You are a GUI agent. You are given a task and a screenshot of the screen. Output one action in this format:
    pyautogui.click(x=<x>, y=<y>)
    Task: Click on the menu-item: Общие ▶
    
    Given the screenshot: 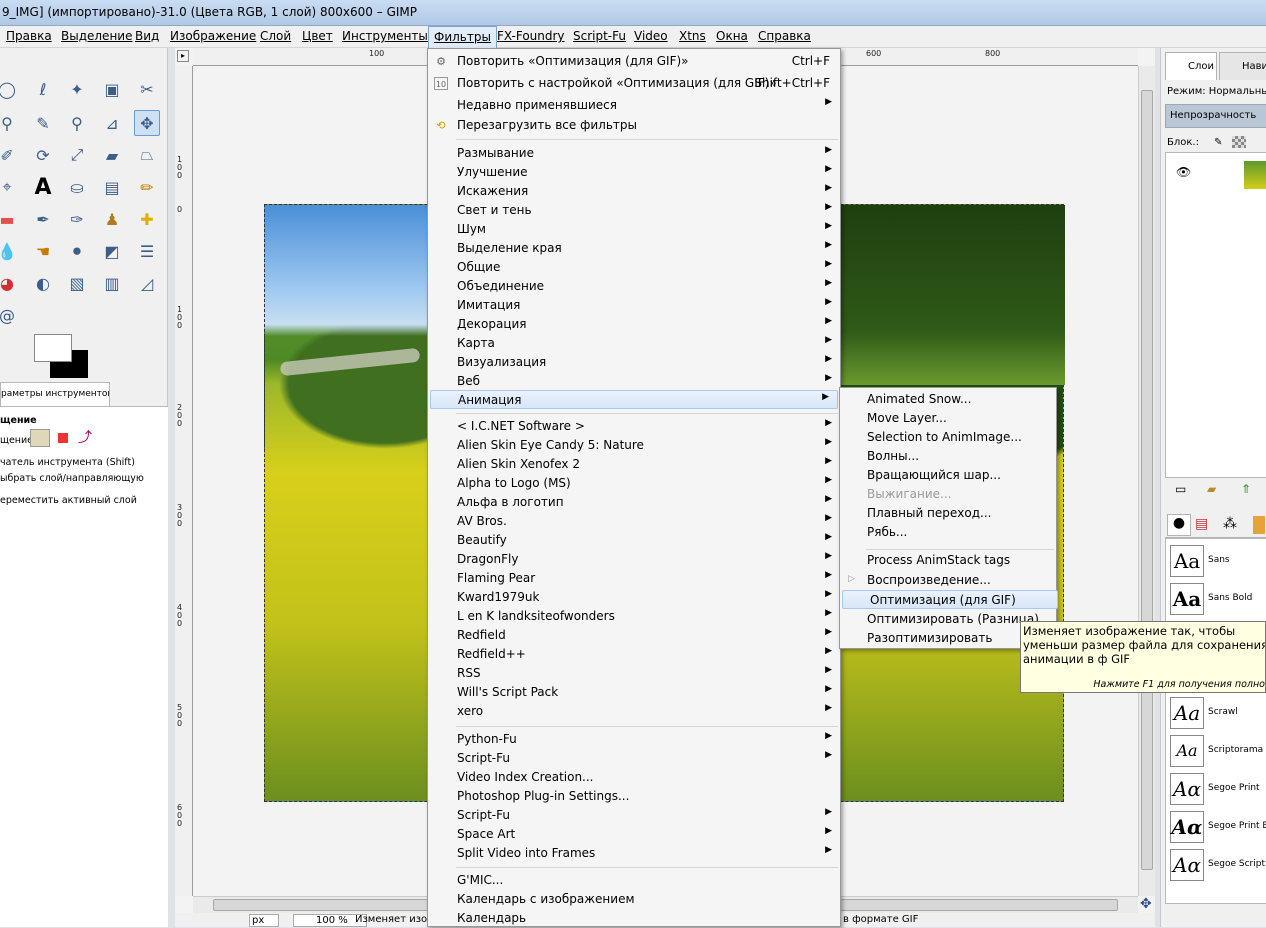 What is the action you would take?
    pyautogui.click(x=634, y=267)
    